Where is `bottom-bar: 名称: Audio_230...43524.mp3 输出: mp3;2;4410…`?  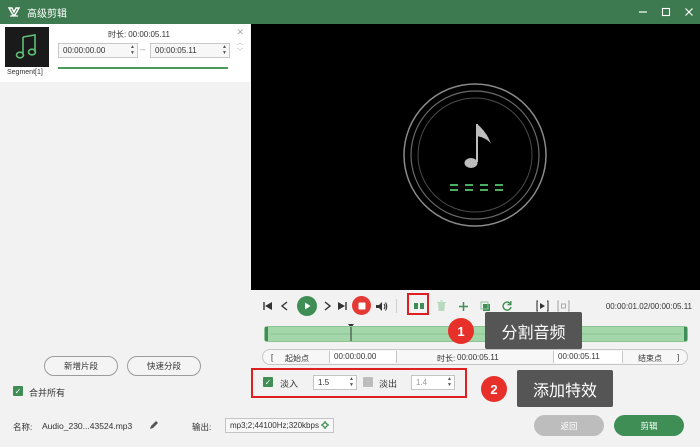 bottom-bar: 名称: Audio_230...43524.mp3 输出: mp3;2;4410… is located at coordinates (350, 428).